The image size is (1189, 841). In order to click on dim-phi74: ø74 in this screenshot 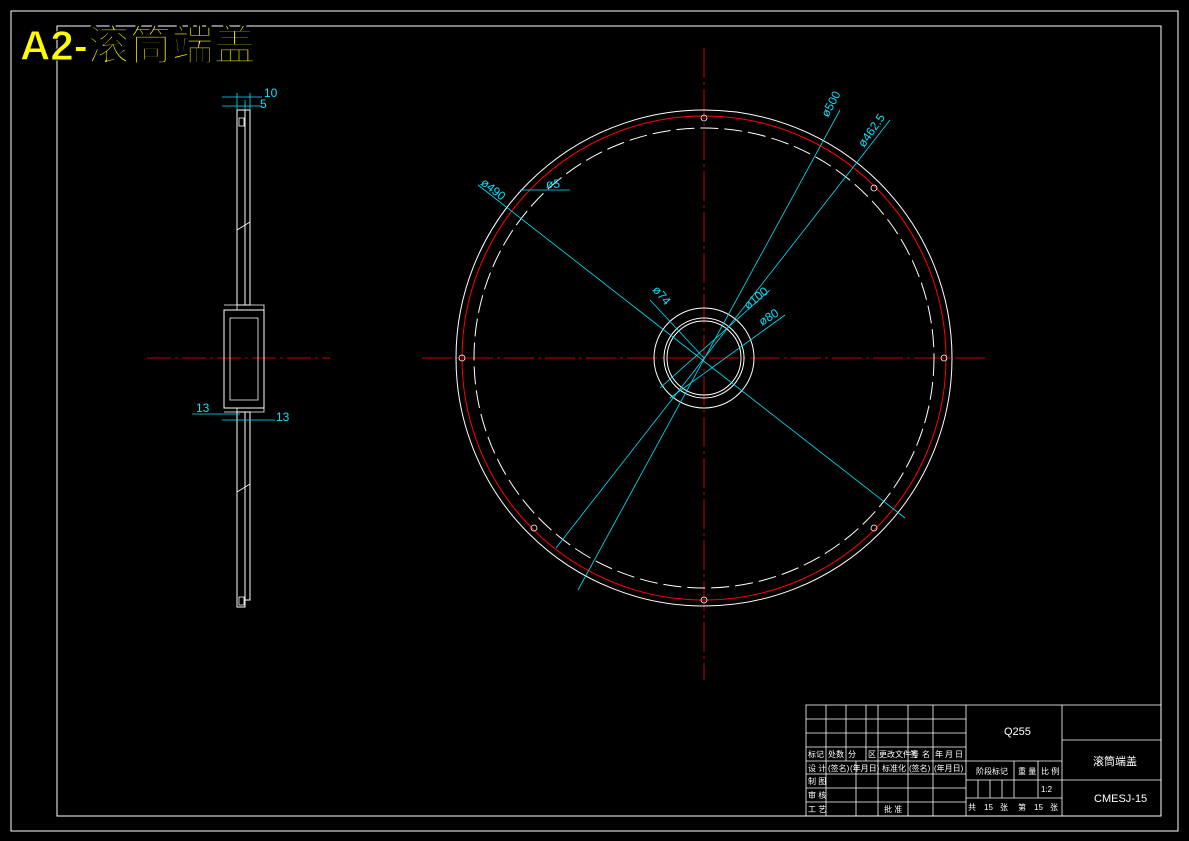, I will do `click(662, 295)`.